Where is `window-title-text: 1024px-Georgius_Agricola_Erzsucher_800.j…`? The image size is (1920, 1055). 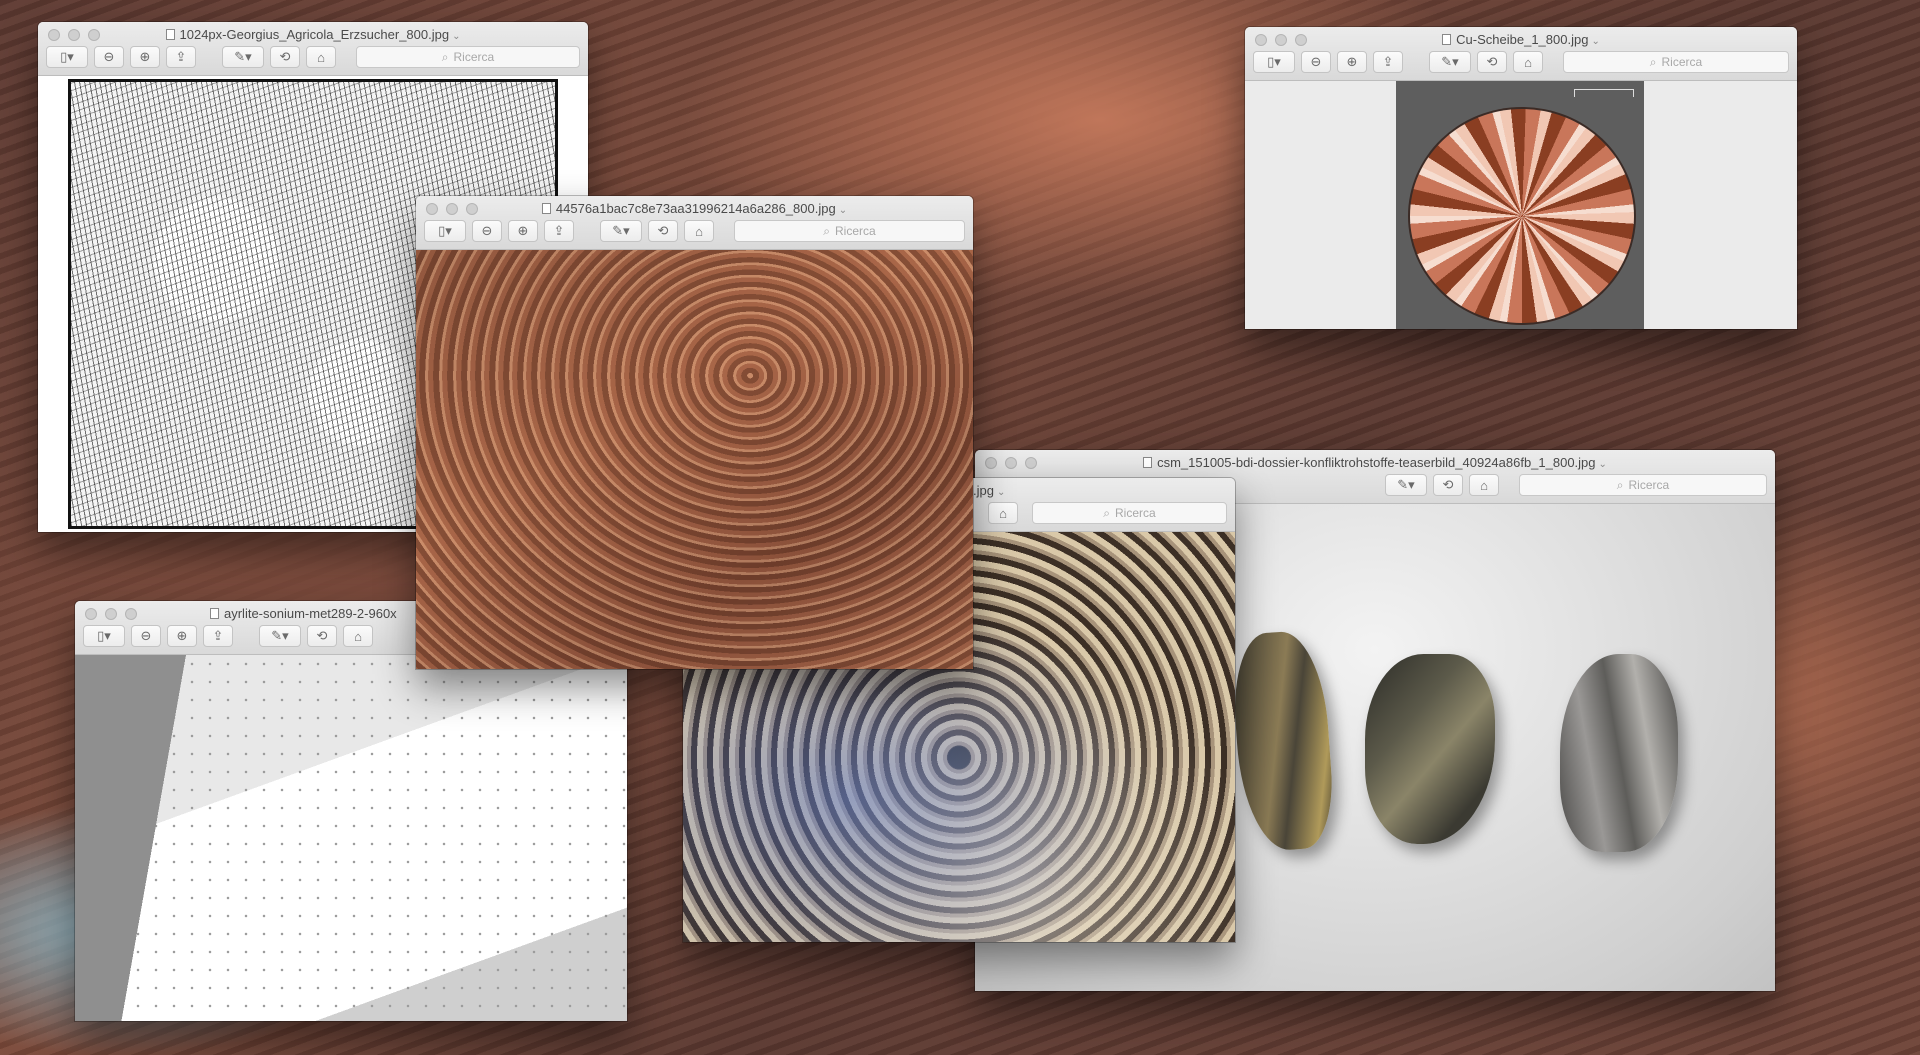
window-title-text: 1024px-Georgius_Agricola_Erzsucher_800.j… is located at coordinates (314, 34).